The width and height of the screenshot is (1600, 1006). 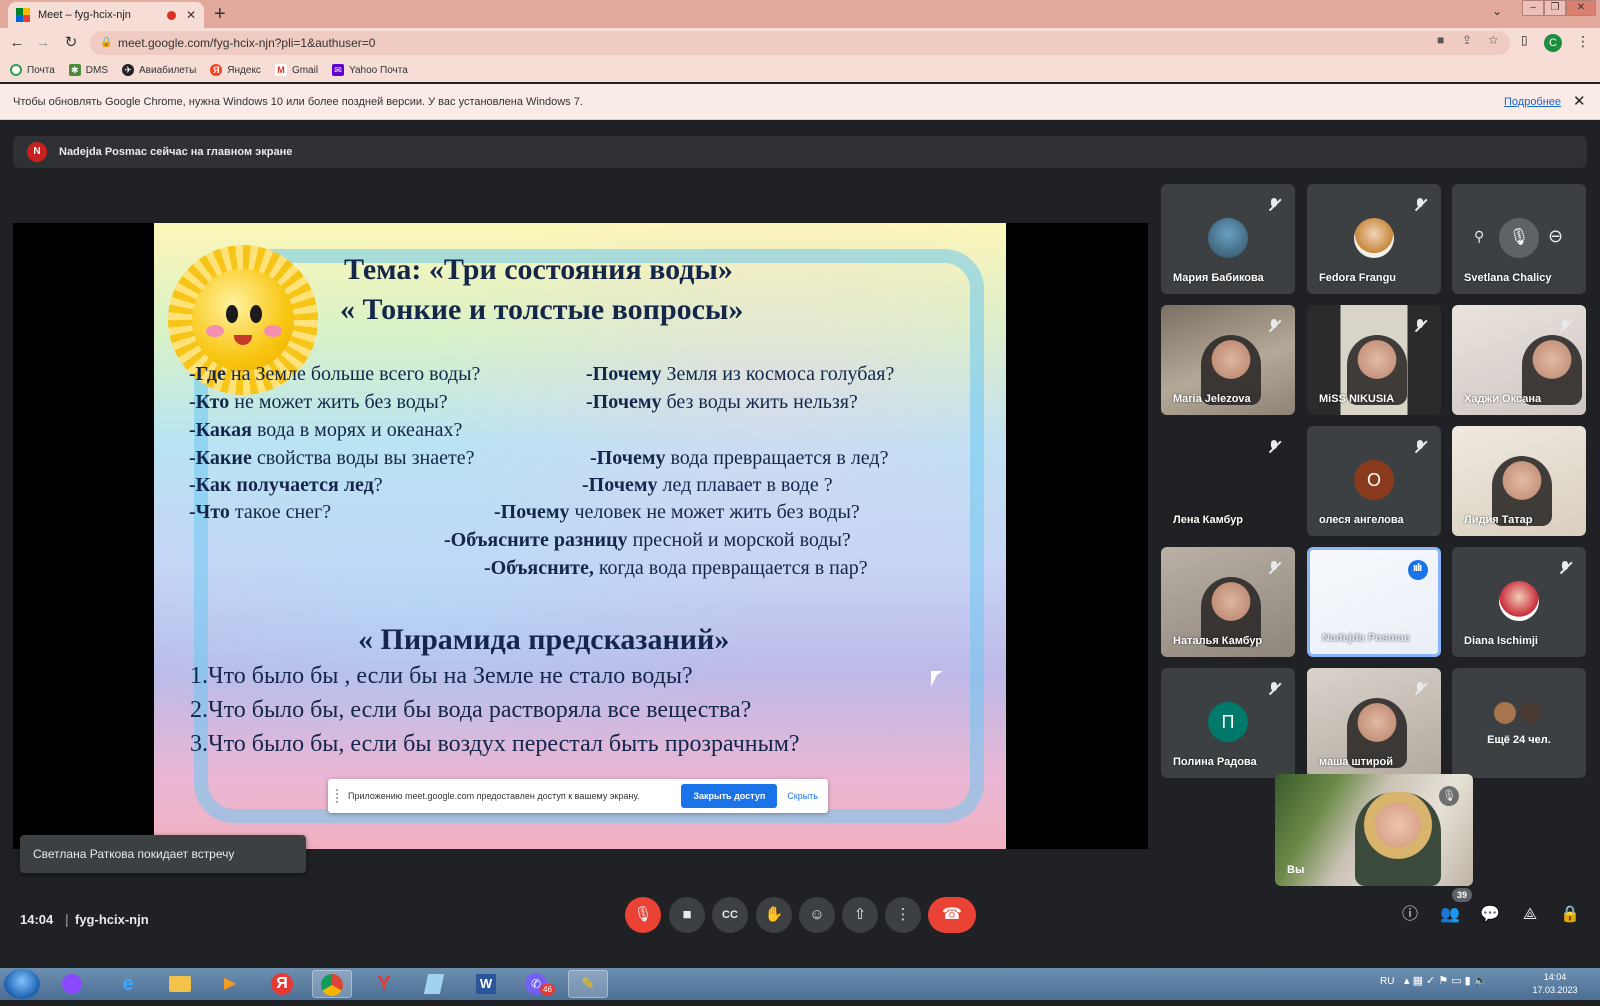 I want to click on captions-button: CC, so click(x=730, y=915).